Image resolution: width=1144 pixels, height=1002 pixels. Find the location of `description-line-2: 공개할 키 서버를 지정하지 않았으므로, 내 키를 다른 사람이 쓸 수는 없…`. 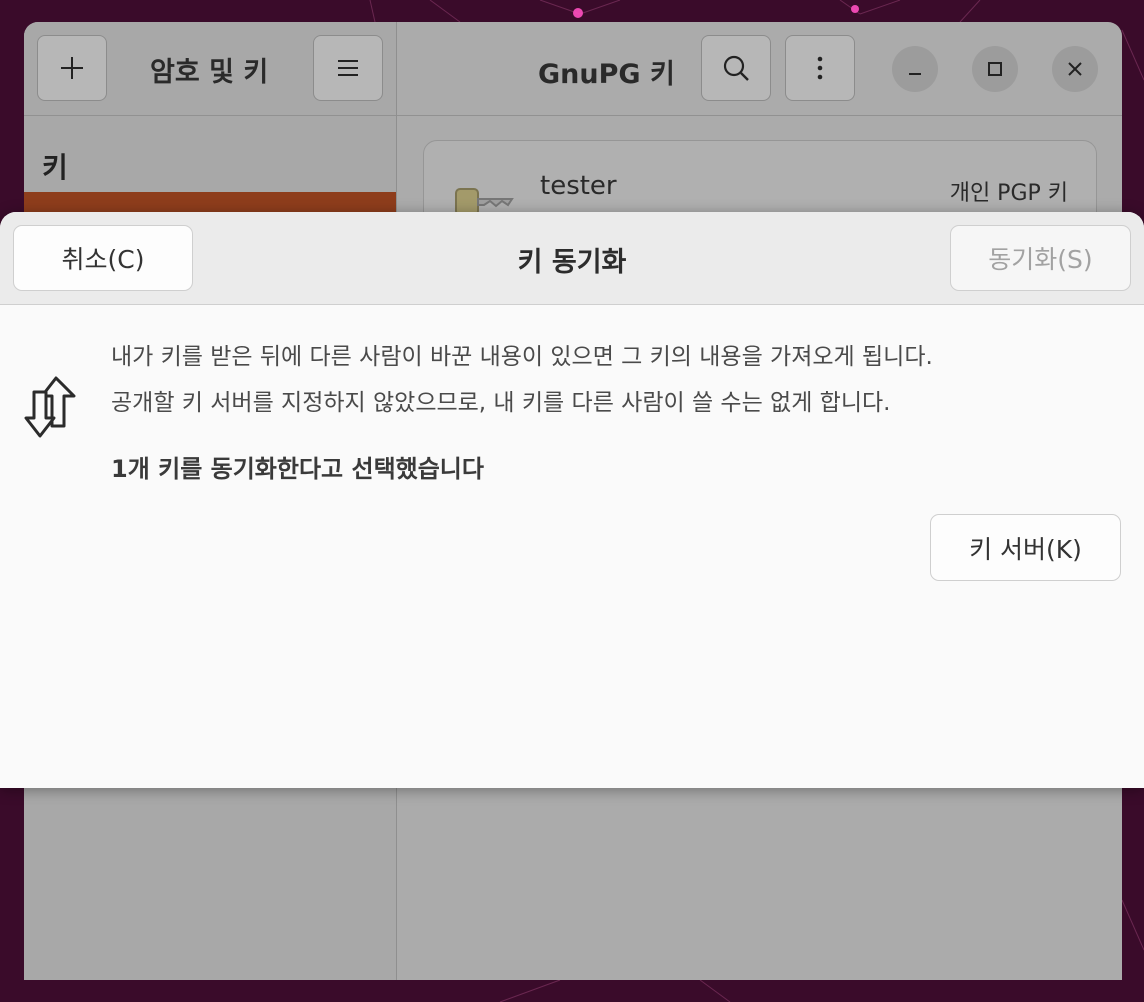

description-line-2: 공개할 키 서버를 지정하지 않았으므로, 내 키를 다른 사람이 쓸 수는 없… is located at coordinates (501, 403).